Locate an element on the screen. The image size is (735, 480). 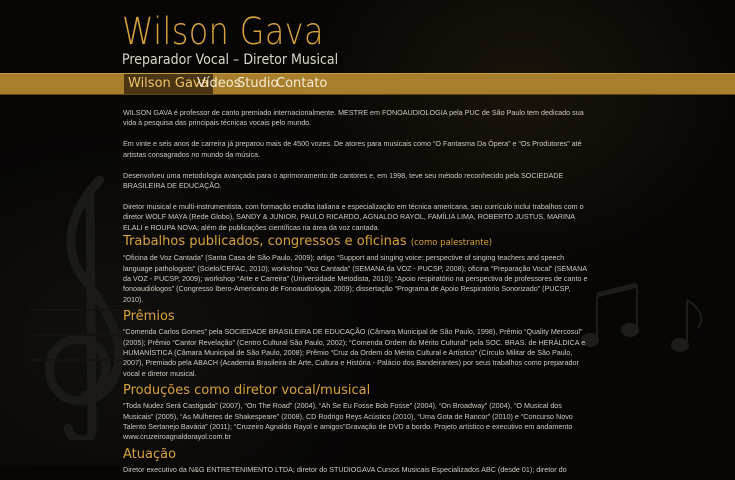
section-heading-atuacao: Atuação is located at coordinates (356, 454).